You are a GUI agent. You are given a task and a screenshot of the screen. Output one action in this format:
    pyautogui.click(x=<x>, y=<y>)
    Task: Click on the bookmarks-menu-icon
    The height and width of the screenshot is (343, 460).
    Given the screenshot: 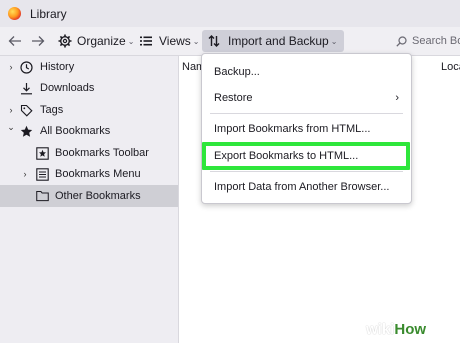 What is the action you would take?
    pyautogui.click(x=42, y=174)
    